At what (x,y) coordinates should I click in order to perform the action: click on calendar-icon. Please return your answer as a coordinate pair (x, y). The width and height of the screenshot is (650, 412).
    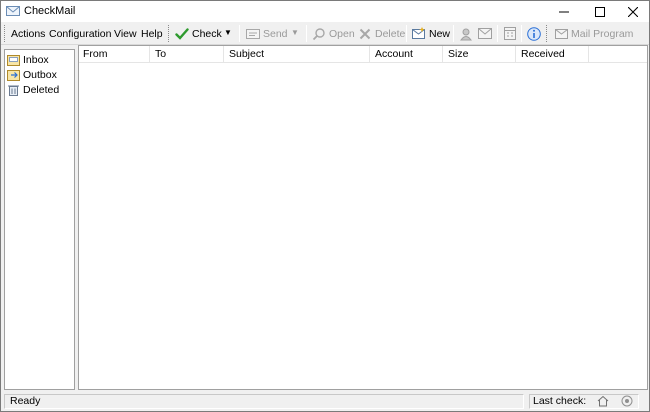
    Looking at the image, I should click on (510, 34).